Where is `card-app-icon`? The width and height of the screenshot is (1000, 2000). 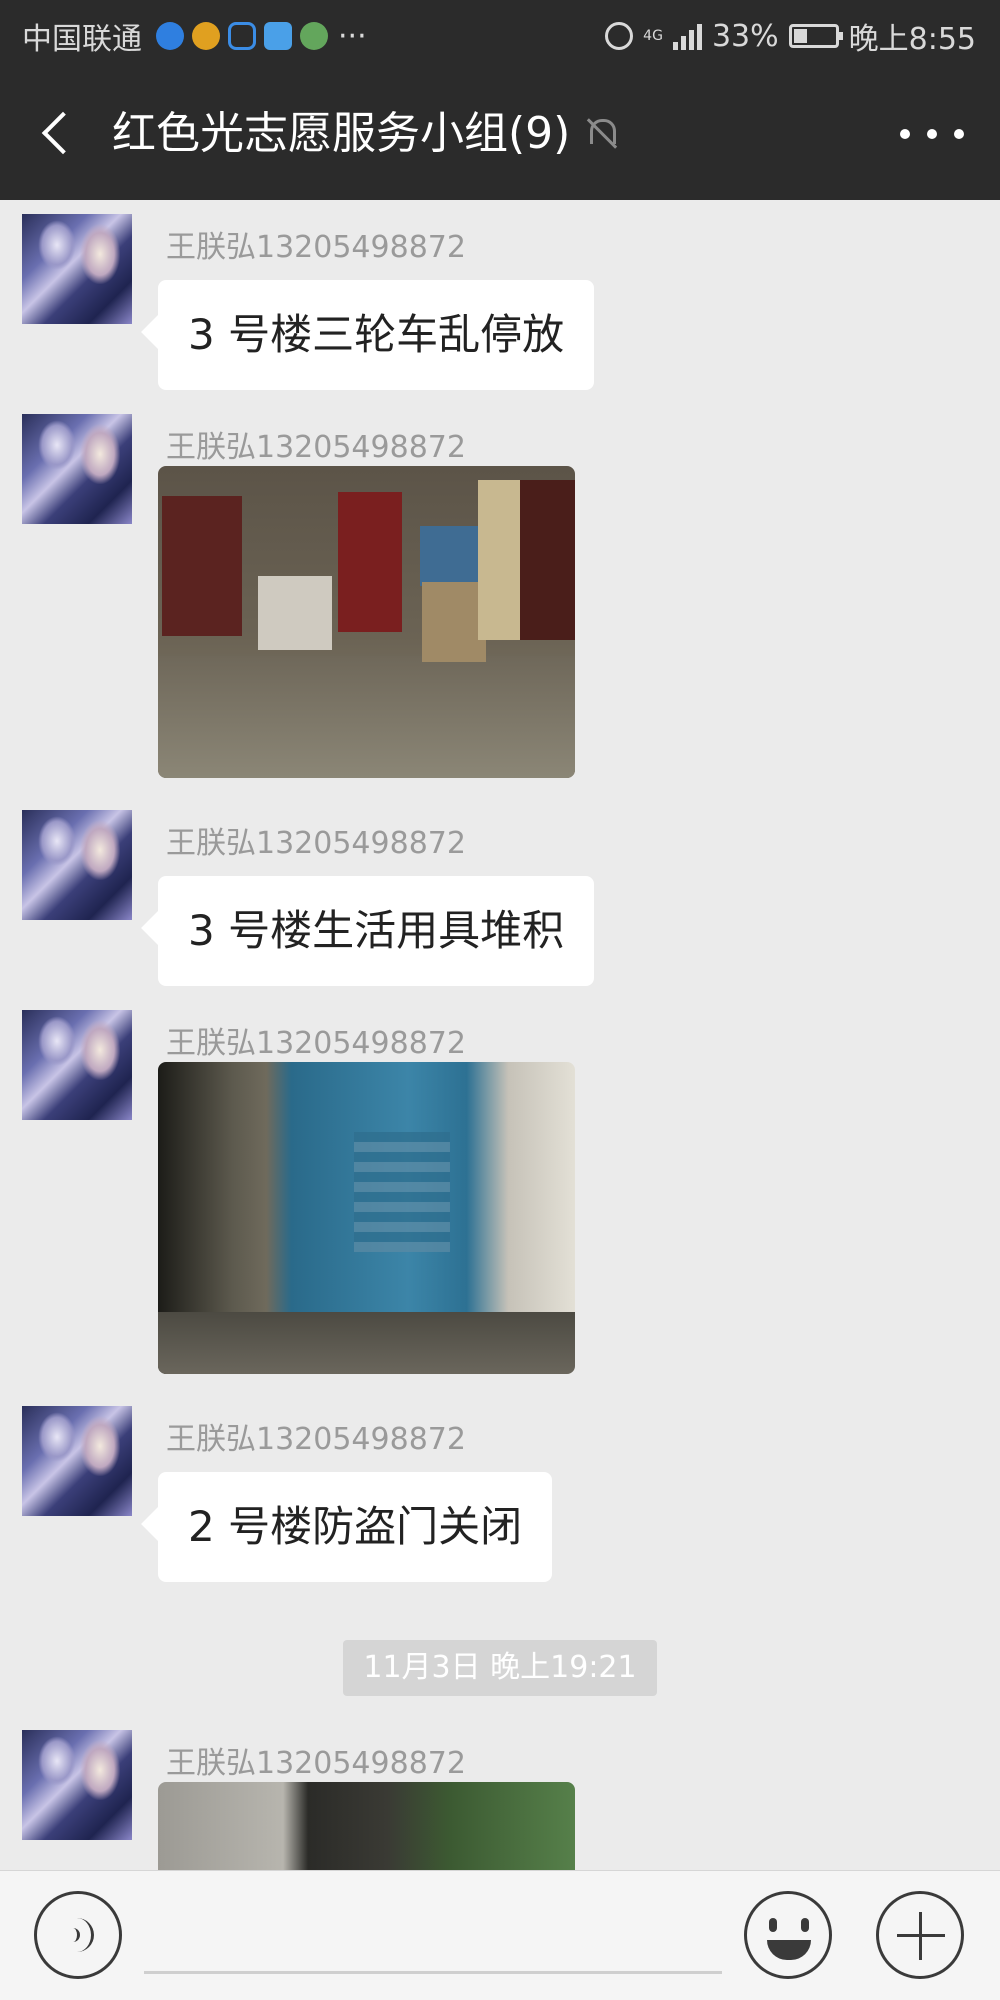
card-app-icon is located at coordinates (278, 36).